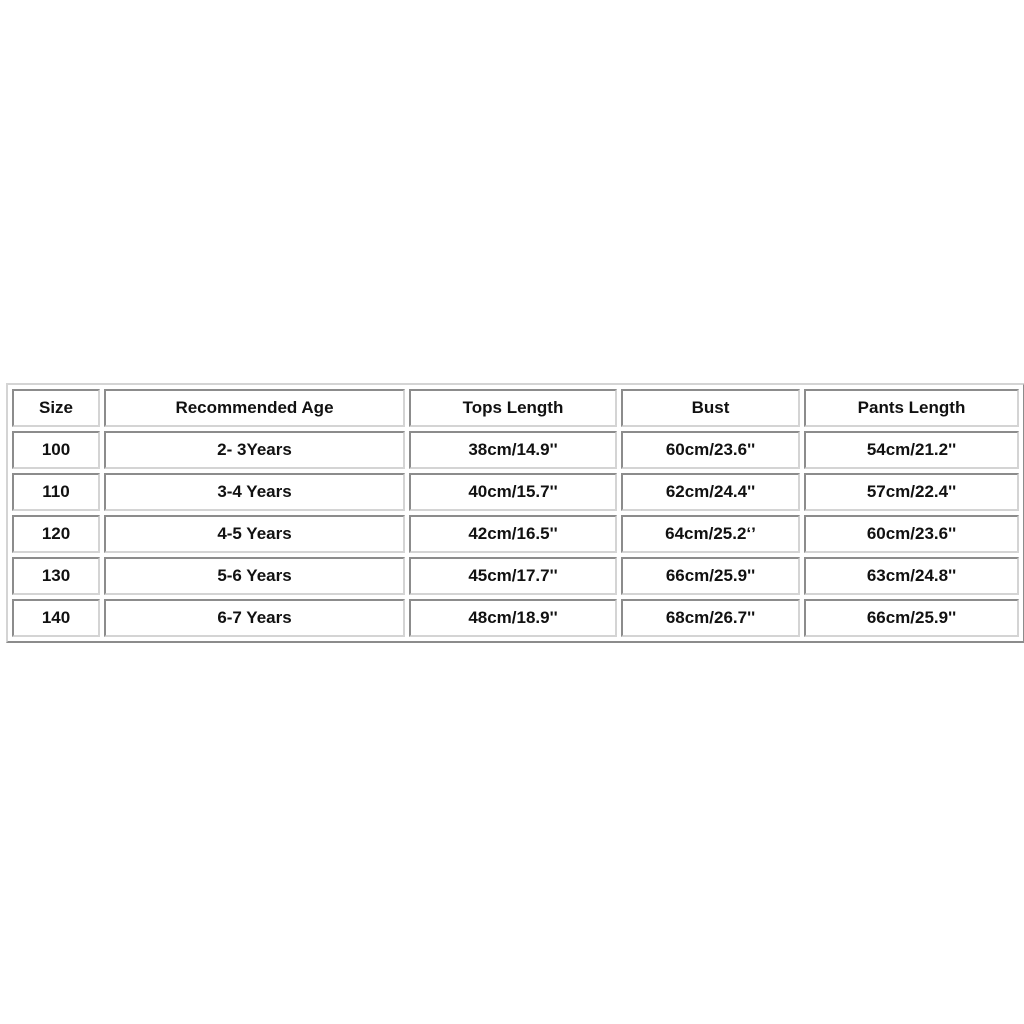 The image size is (1024, 1024). What do you see at coordinates (710, 534) in the screenshot?
I see `cell-bust: 64cm/25.2‘’` at bounding box center [710, 534].